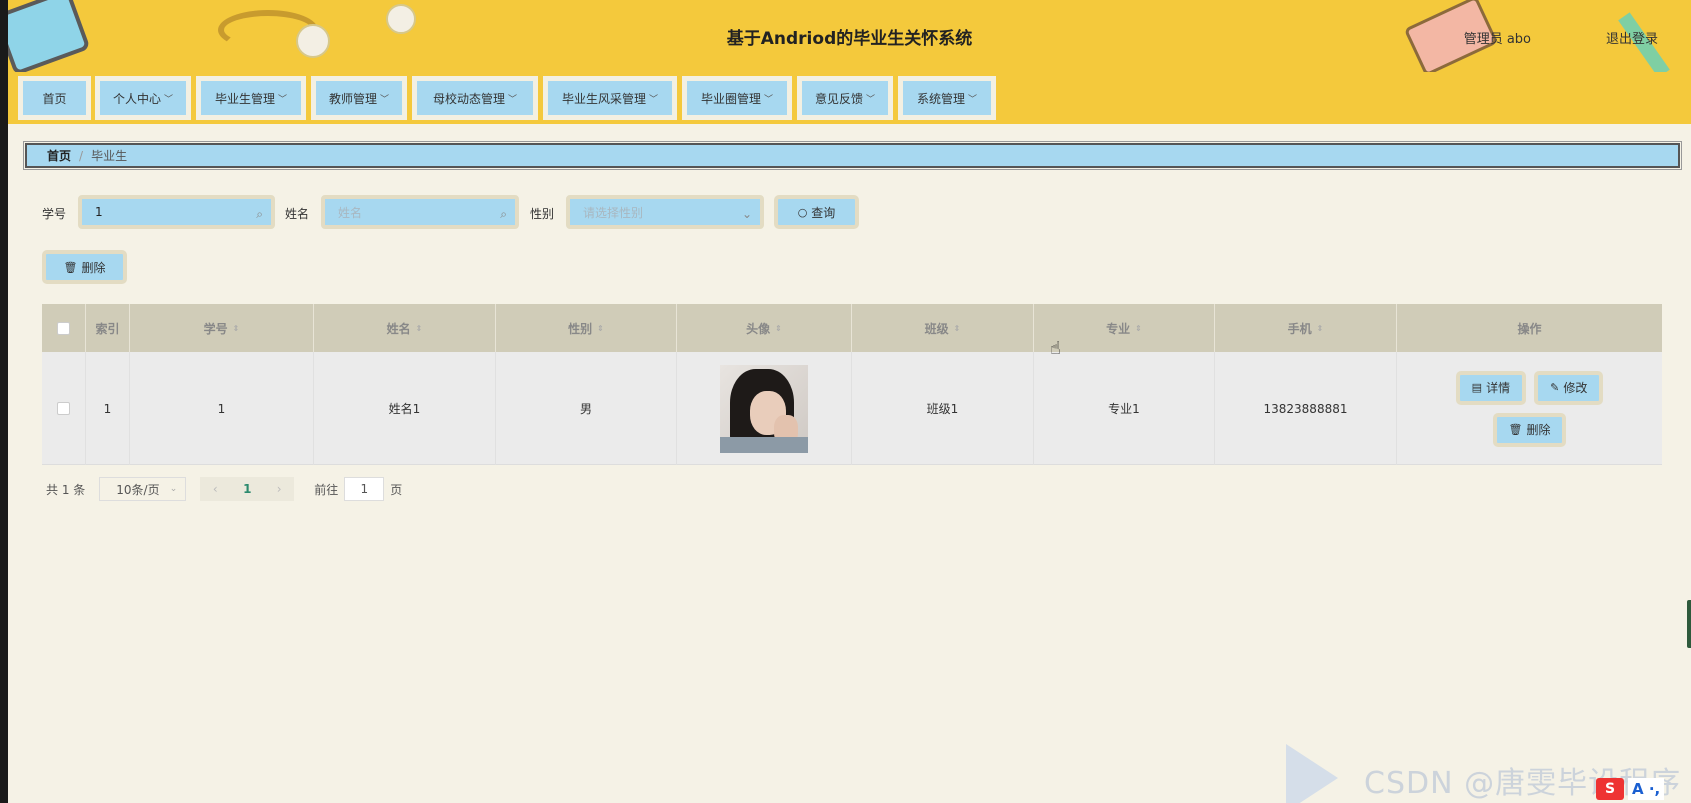 The image size is (1691, 803). Describe the element at coordinates (4, 401) in the screenshot. I see `window-left-edge` at that location.